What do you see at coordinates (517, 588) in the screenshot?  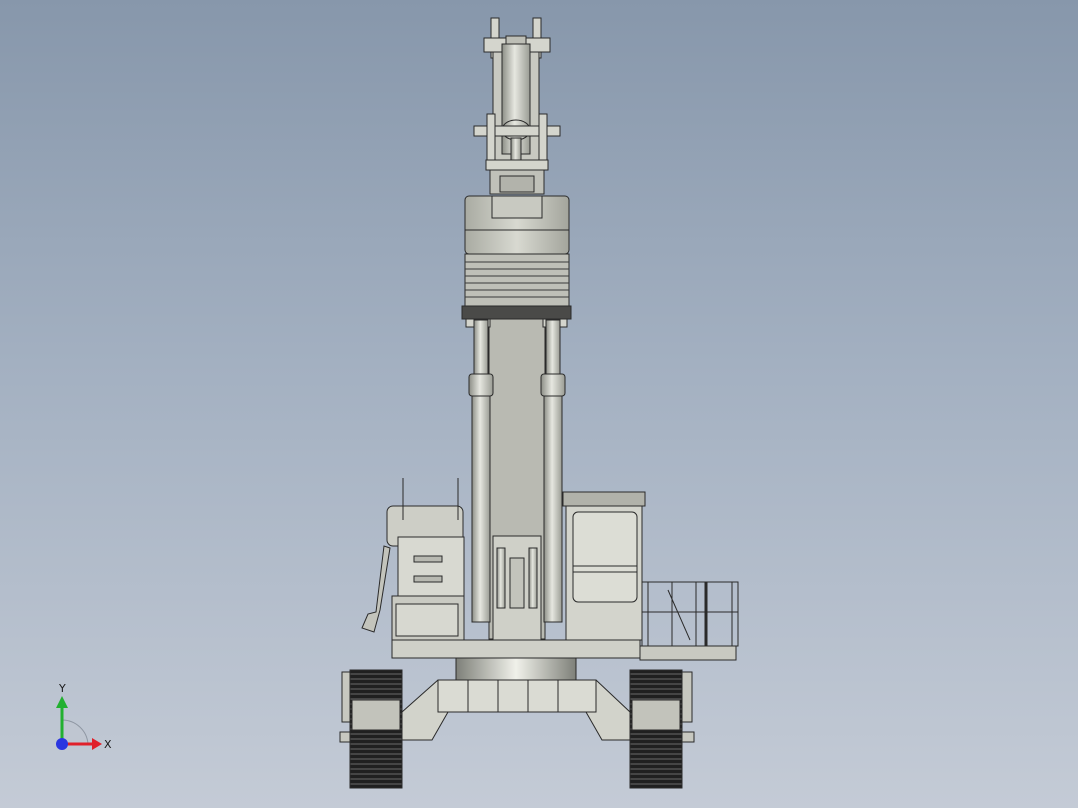 I see `boom-foot-detail` at bounding box center [517, 588].